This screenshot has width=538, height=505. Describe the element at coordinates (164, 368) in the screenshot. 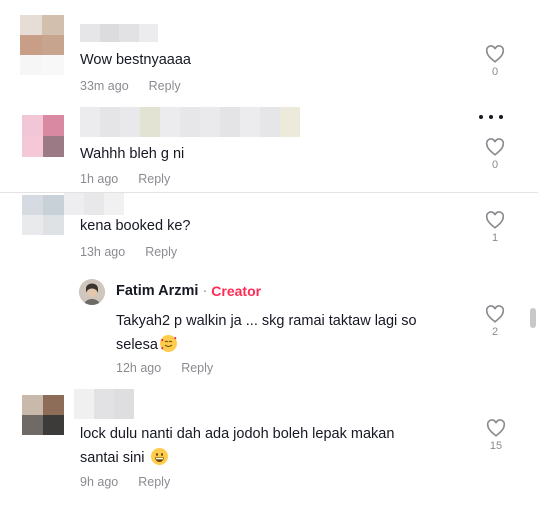

I see `reply-meta: 12h ago Reply` at that location.